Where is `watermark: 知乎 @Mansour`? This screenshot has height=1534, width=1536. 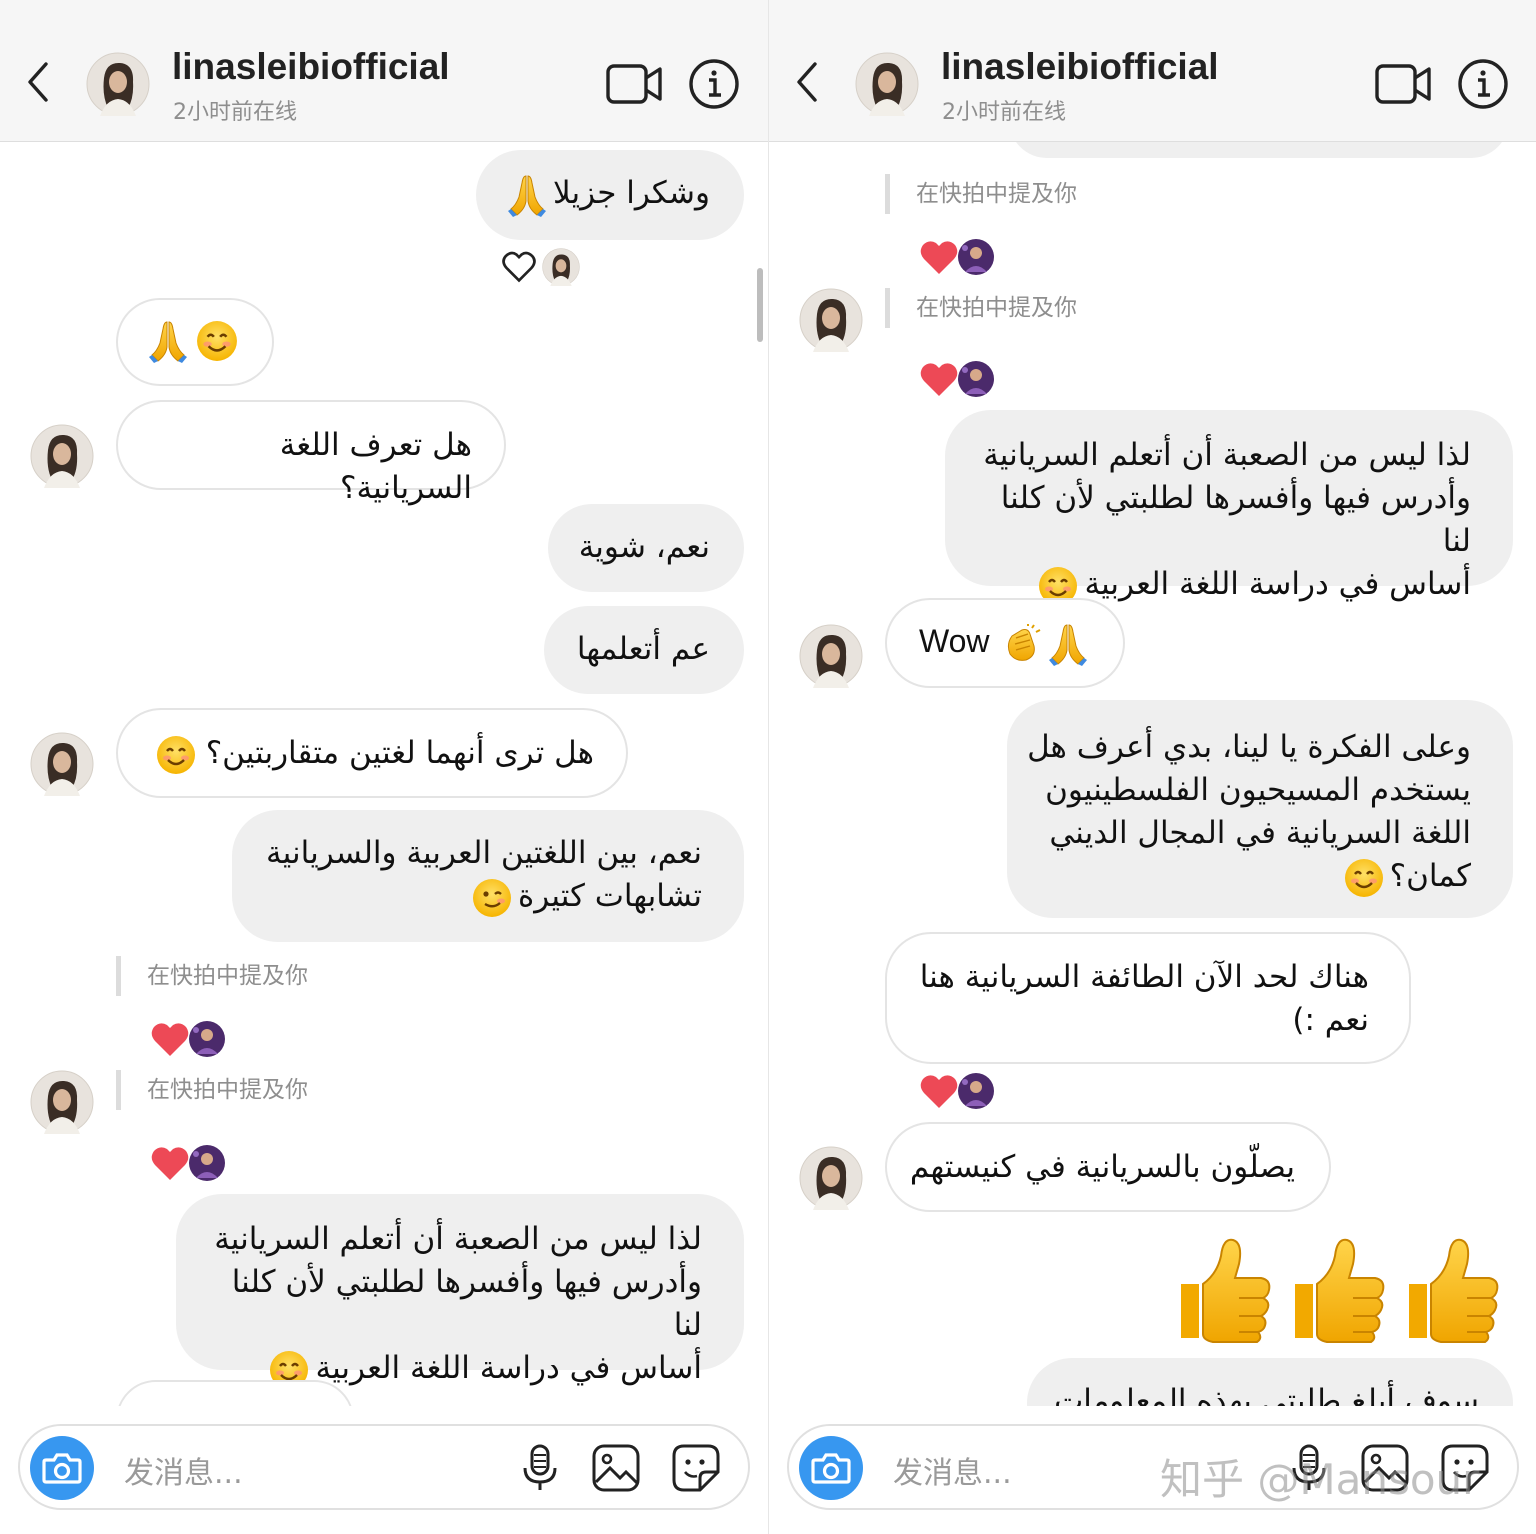
watermark: 知乎 @Mansour is located at coordinates (1320, 1479).